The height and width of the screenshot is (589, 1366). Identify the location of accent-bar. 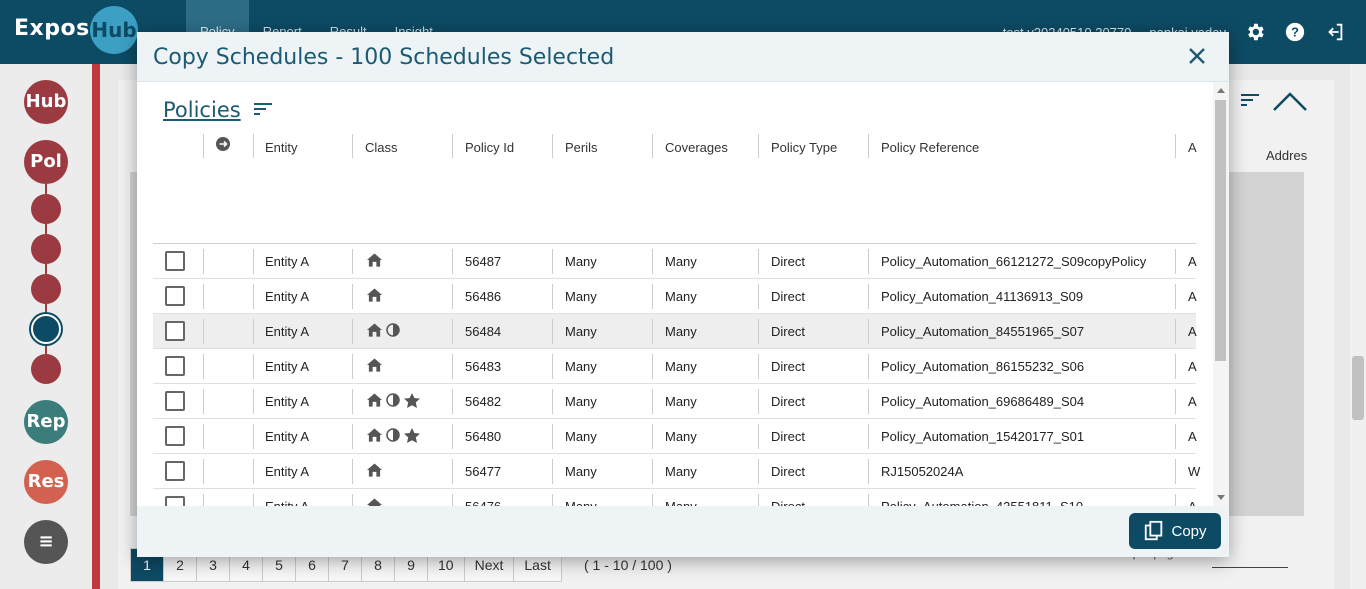
(96, 326).